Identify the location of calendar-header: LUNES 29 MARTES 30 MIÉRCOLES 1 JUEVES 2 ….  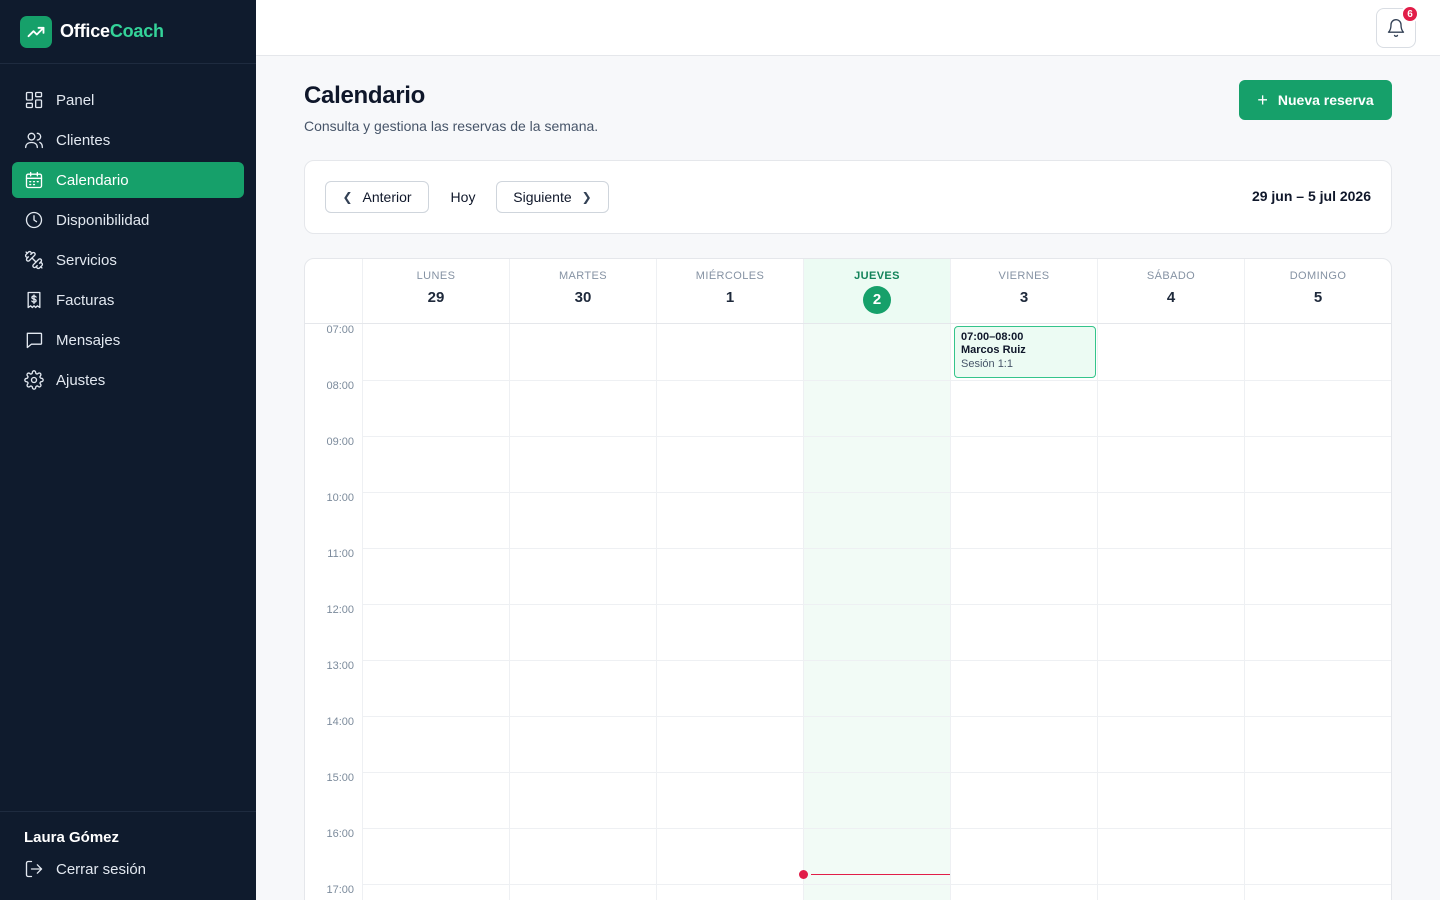
(848, 291).